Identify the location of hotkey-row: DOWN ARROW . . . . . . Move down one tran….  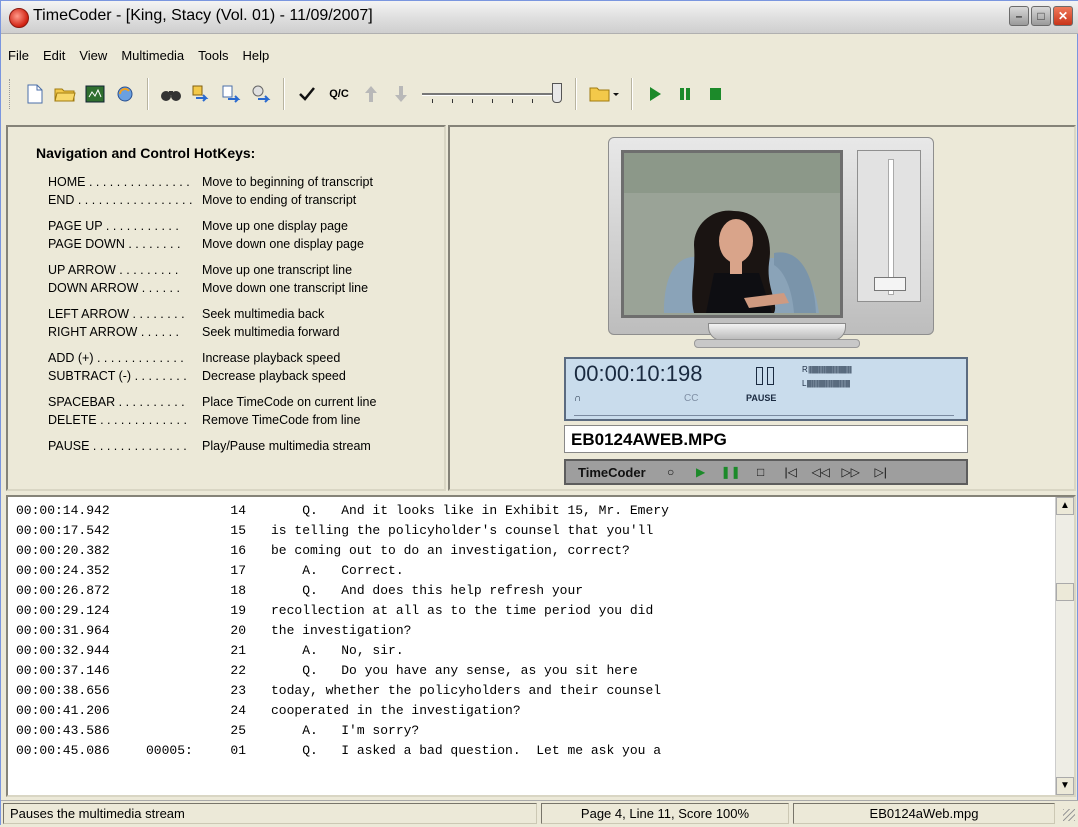
(208, 288).